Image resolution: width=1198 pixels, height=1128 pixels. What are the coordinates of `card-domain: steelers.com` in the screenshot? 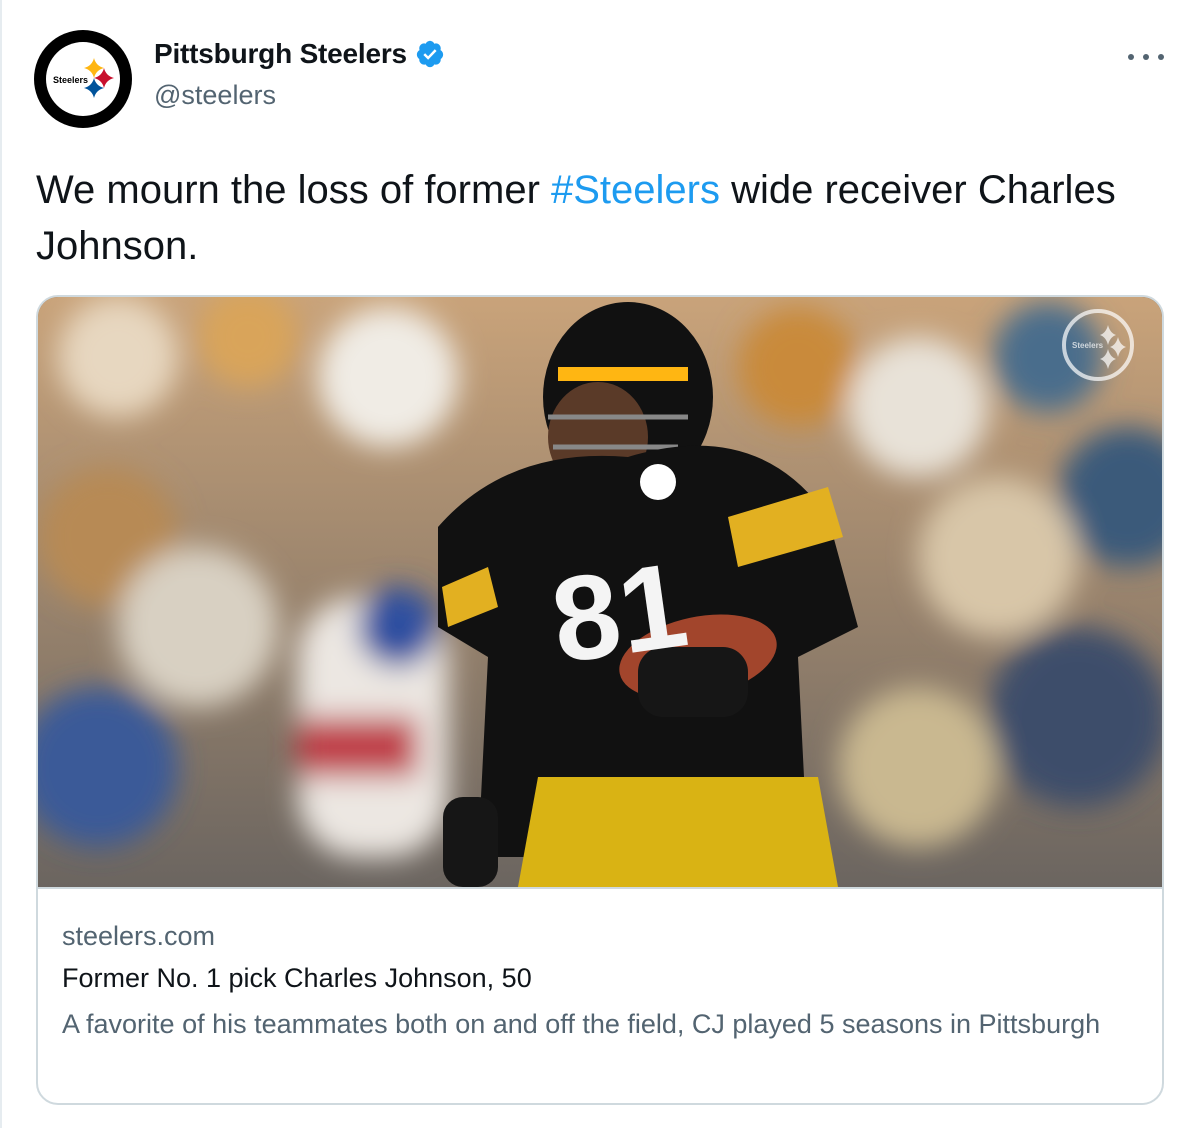 It's located at (139, 936).